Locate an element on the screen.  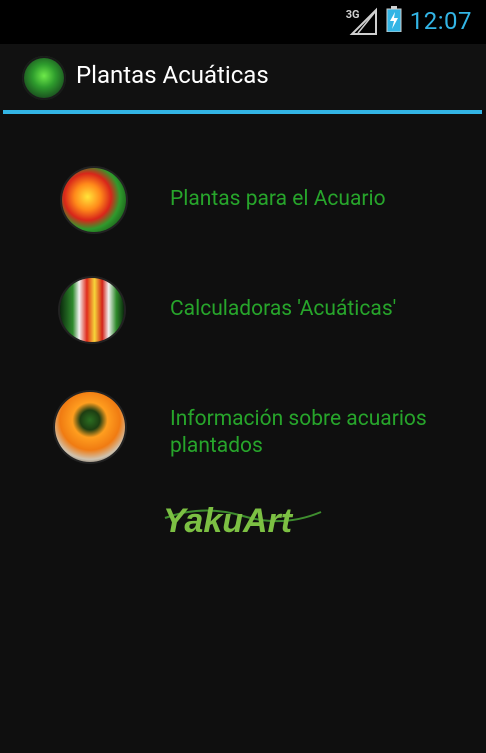
menu-item-plants: Plantas para el Acuario is located at coordinates (243, 200).